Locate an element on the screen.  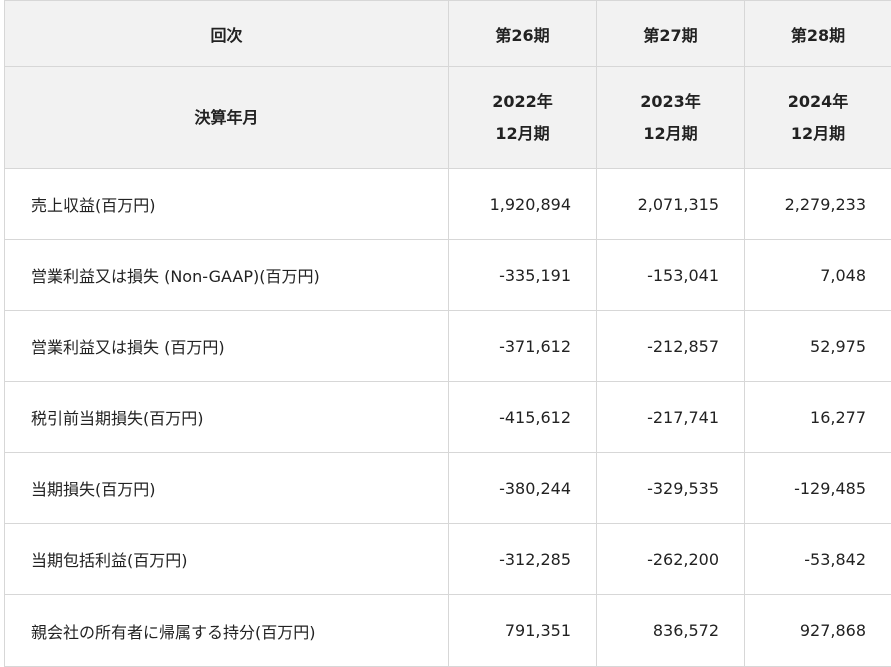
row-value: -217,741 is located at coordinates (671, 417).